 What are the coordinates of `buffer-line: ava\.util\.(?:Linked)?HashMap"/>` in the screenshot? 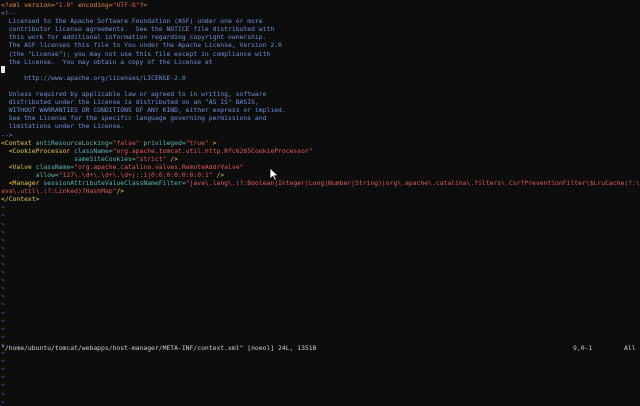 It's located at (320, 191).